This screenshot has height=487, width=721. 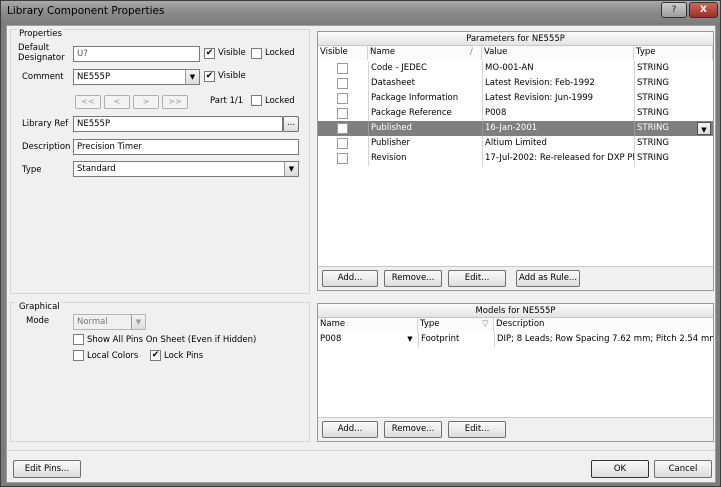 I want to click on mode-label: Mode, so click(x=38, y=321).